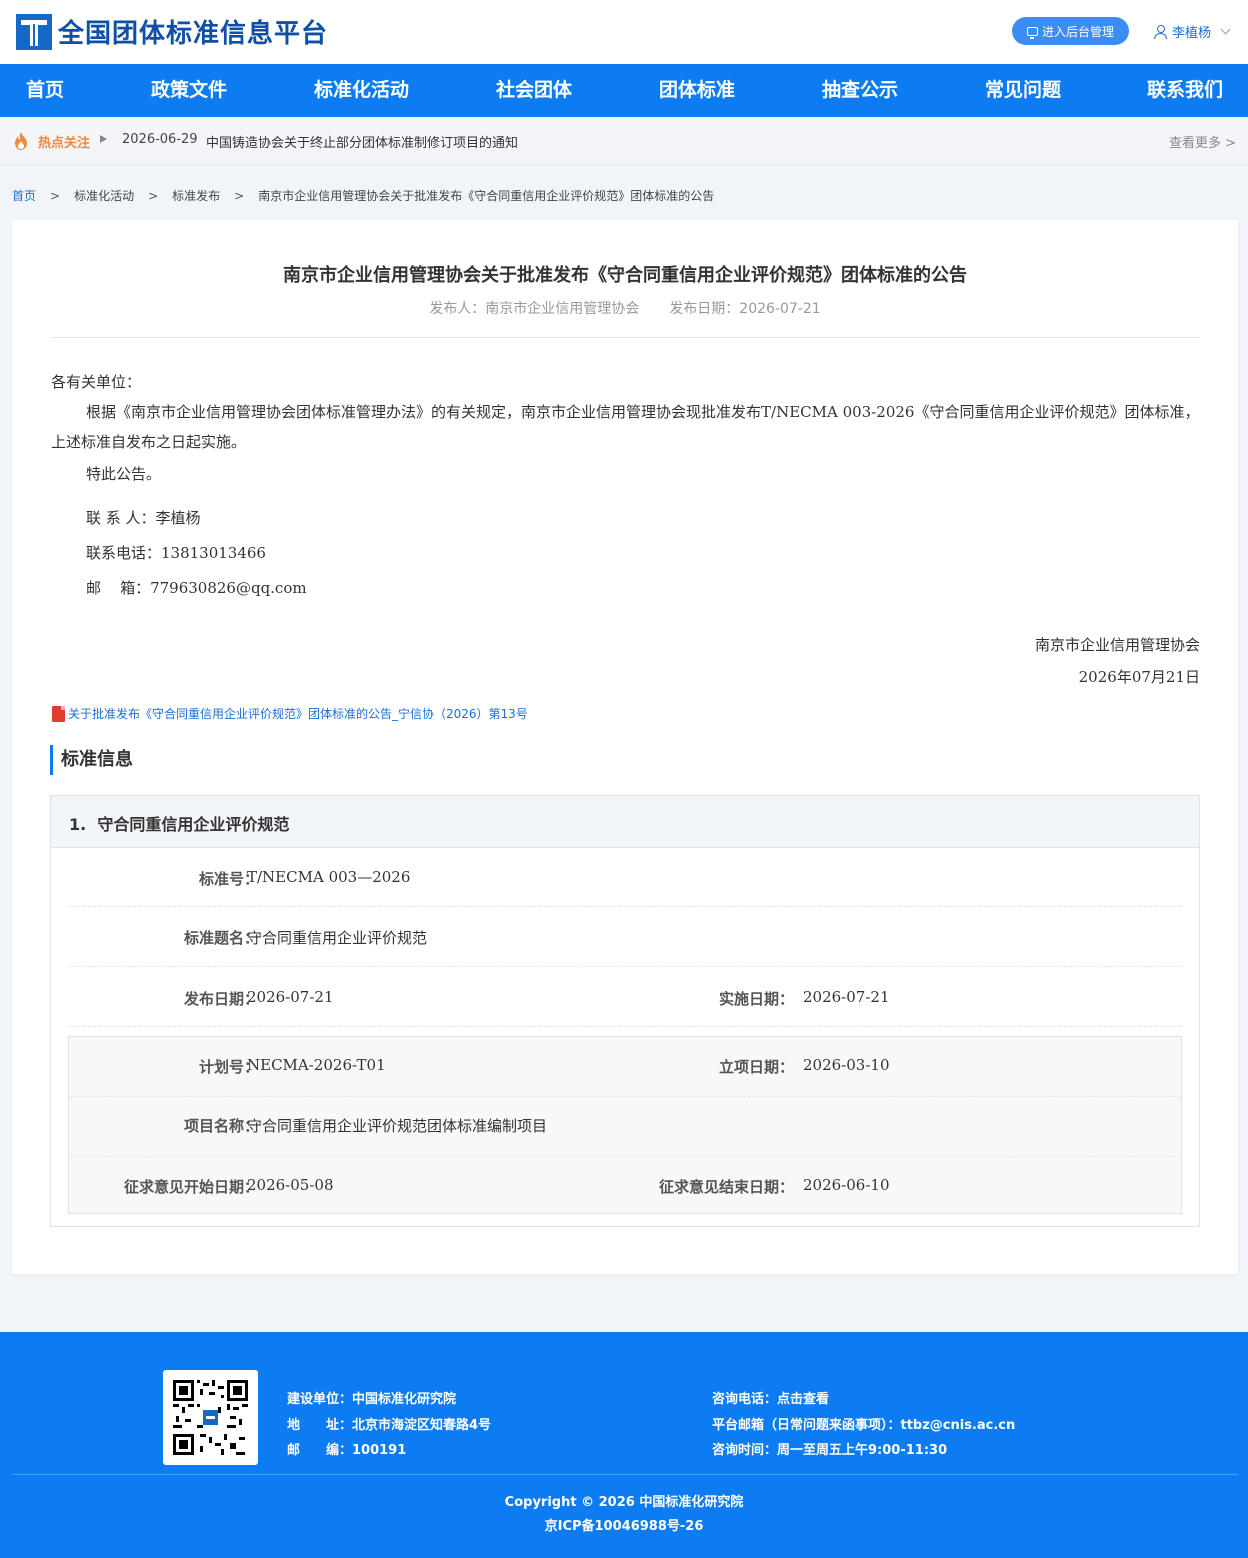  What do you see at coordinates (756, 1067) in the screenshot?
I see `approve-date-label: 立项日期：` at bounding box center [756, 1067].